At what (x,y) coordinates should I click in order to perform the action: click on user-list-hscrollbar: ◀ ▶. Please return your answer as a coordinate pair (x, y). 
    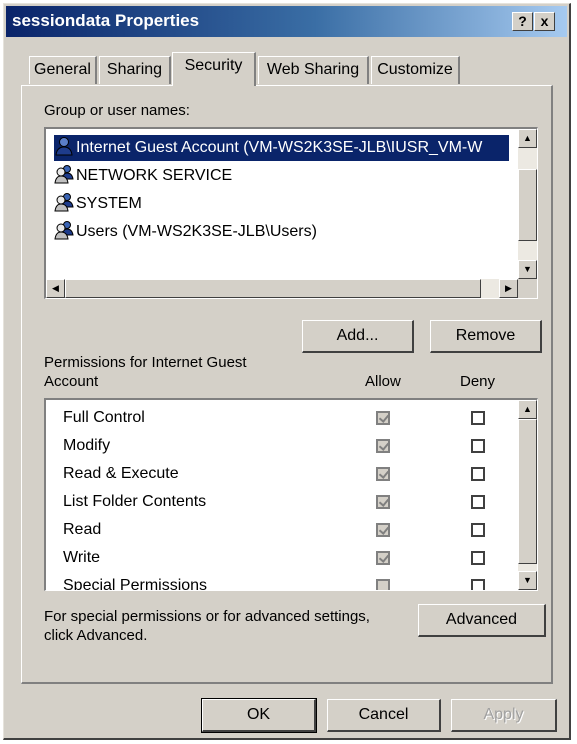
    Looking at the image, I should click on (282, 288).